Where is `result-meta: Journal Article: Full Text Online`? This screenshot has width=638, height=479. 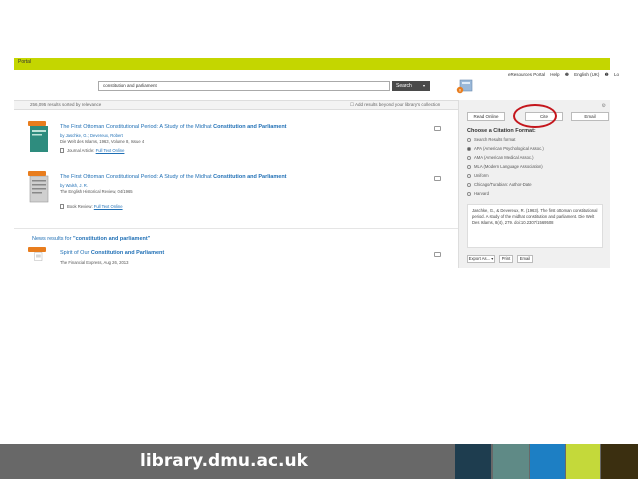
result-meta: Journal Article: Full Text Online is located at coordinates (92, 150).